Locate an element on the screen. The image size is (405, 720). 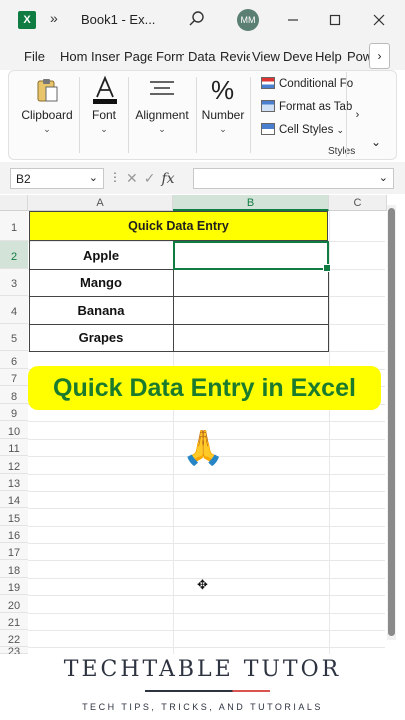
row-header: 13 is located at coordinates (14, 482).